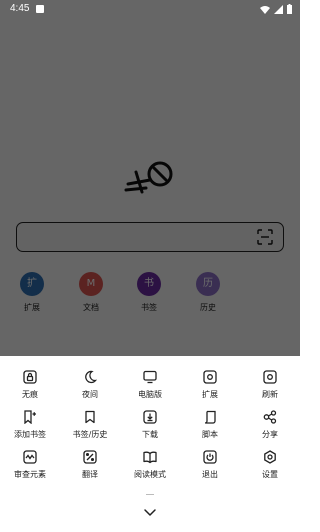 Image resolution: width=320 pixels, height=532 pixels. I want to click on status-icons, so click(276, 9).